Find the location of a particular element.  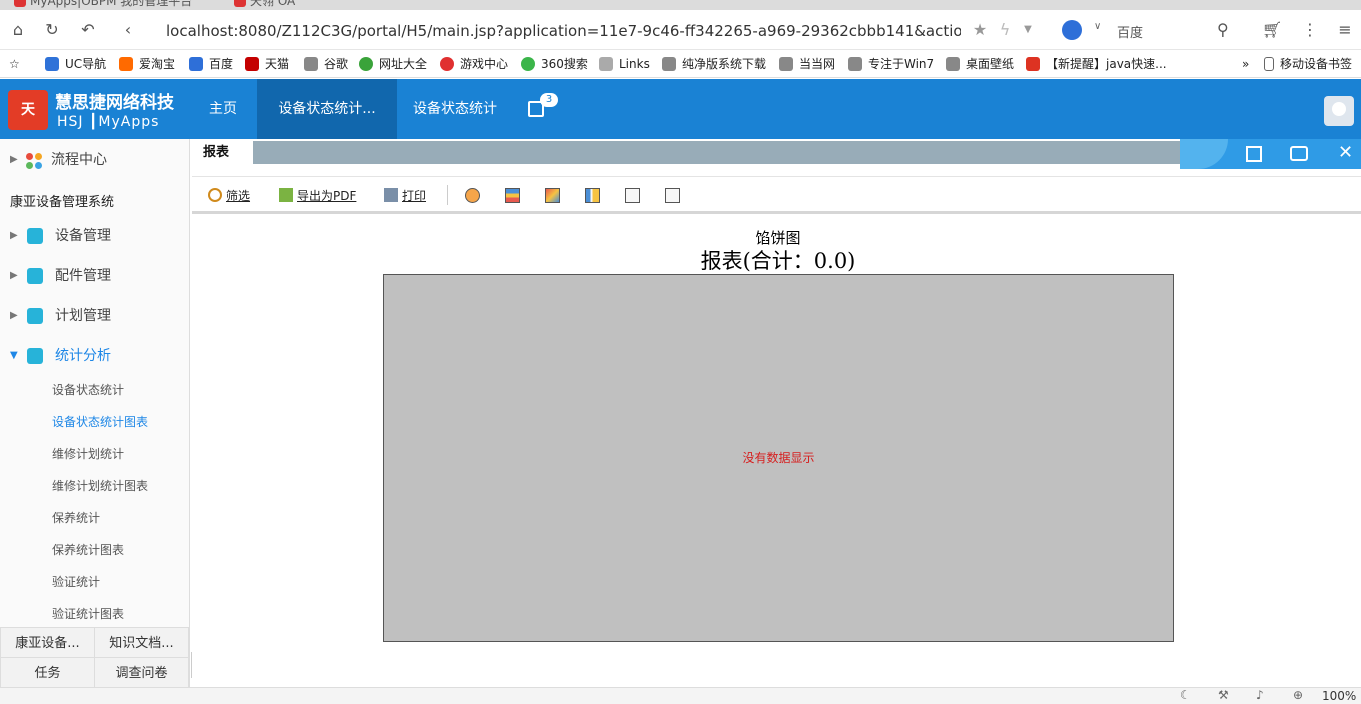

bar-chart-icon is located at coordinates (592, 195).